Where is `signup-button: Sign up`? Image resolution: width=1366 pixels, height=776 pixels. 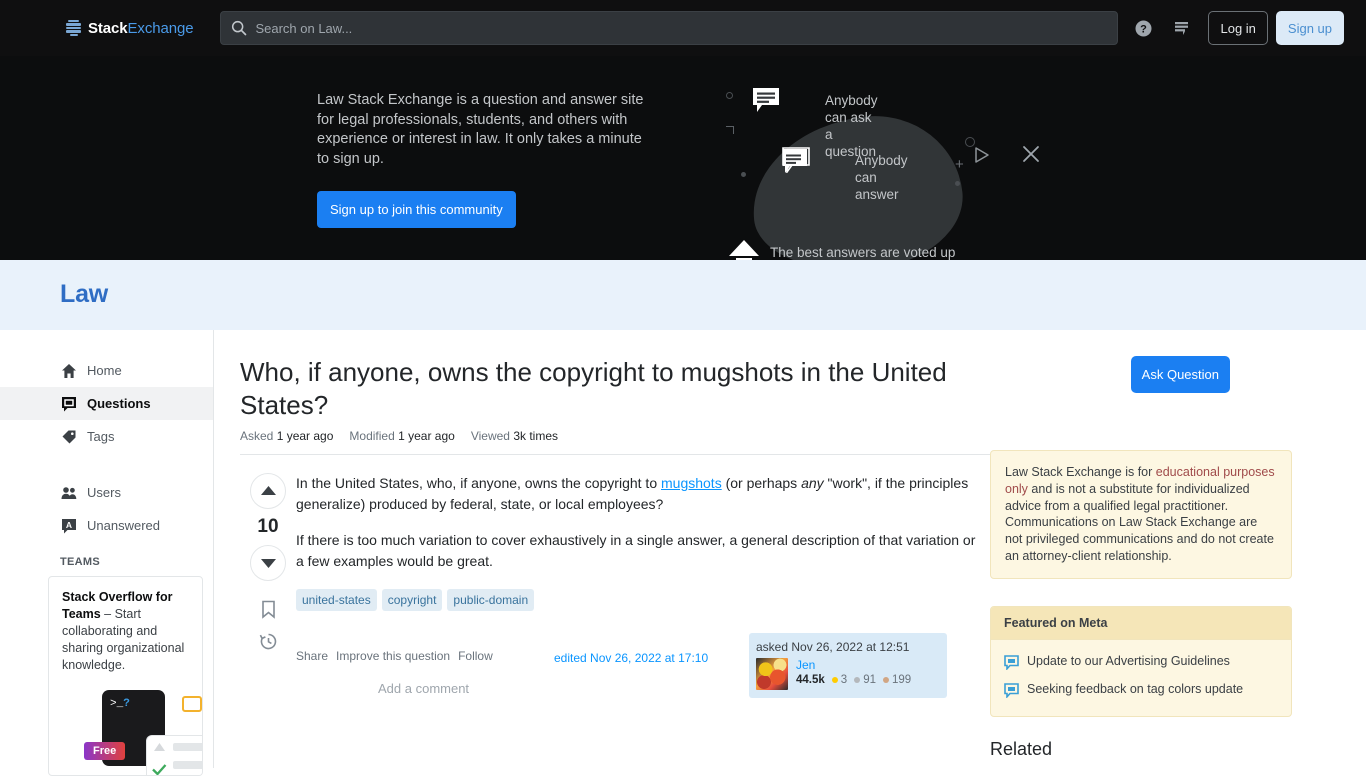 signup-button: Sign up is located at coordinates (1309, 28).